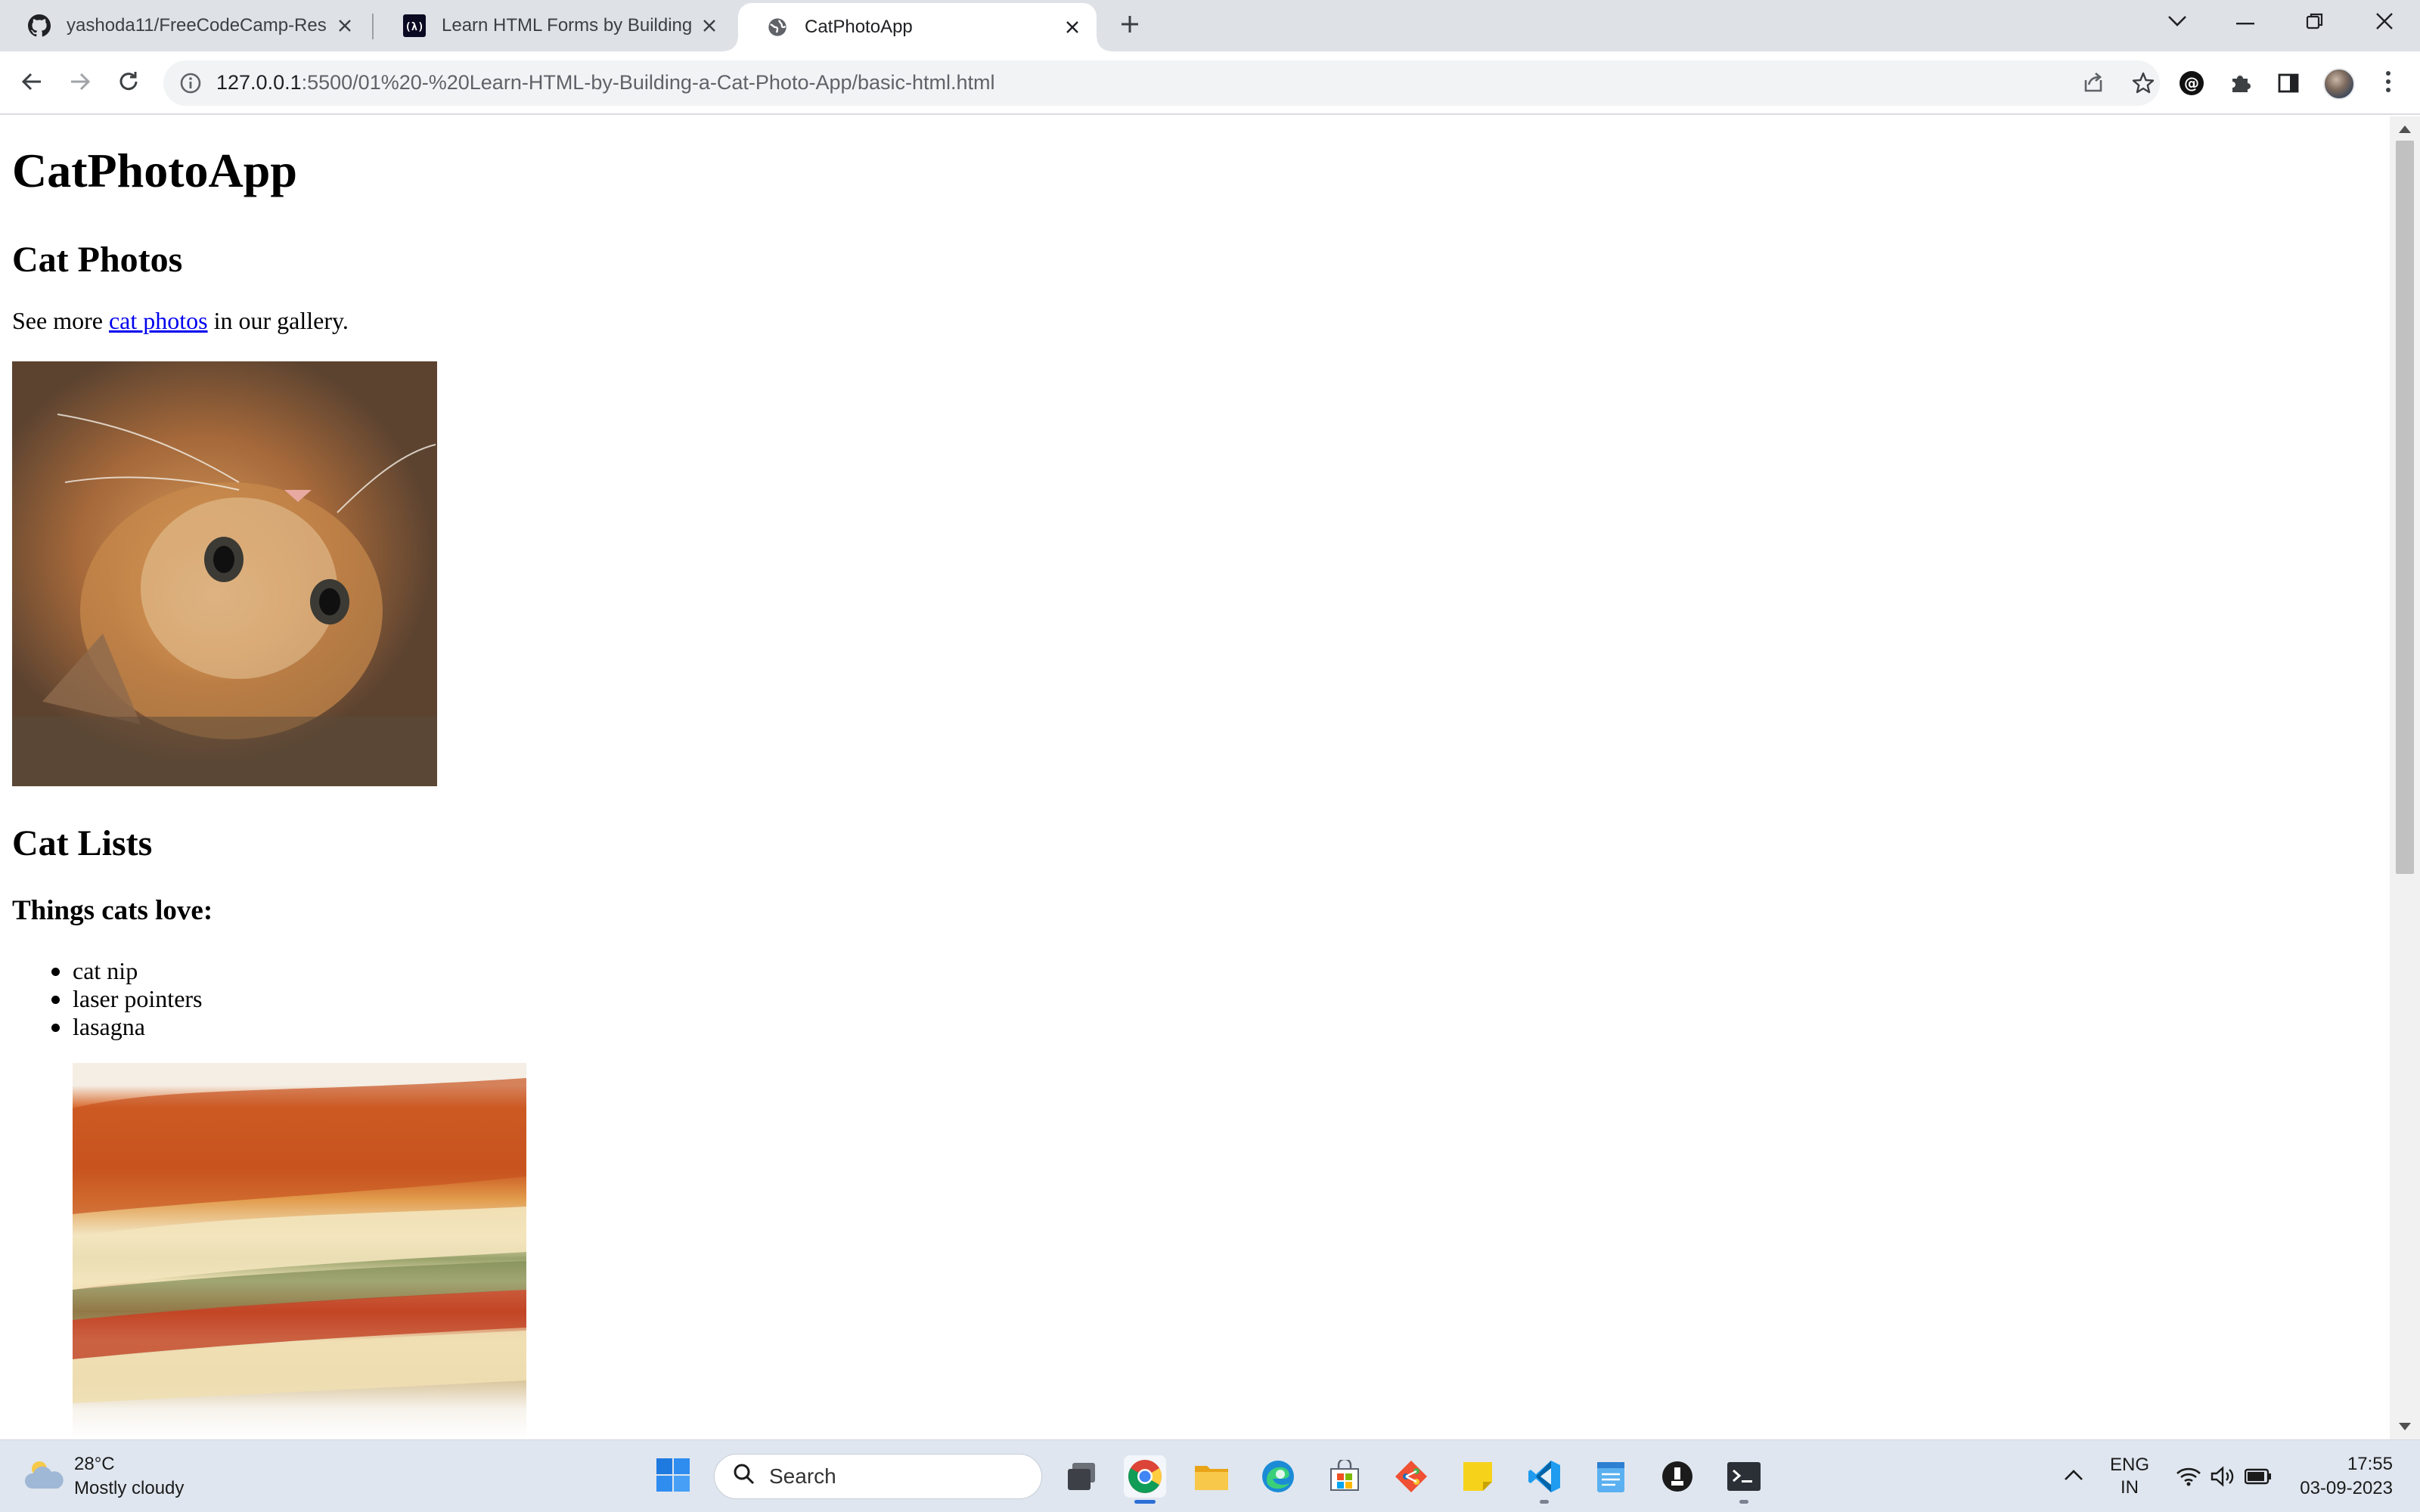 This screenshot has width=2420, height=1512. What do you see at coordinates (2130, 1487) in the screenshot?
I see `region-code: IN` at bounding box center [2130, 1487].